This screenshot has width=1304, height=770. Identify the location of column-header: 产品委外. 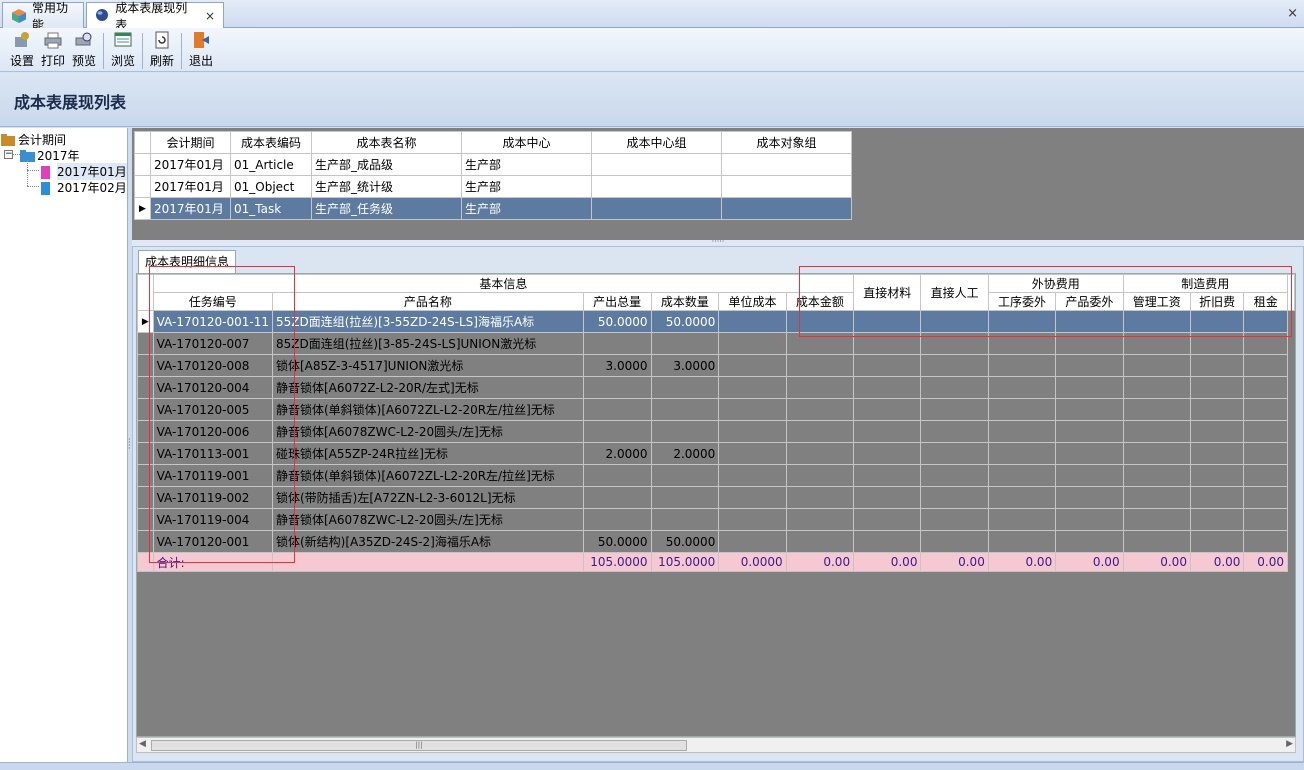
(1089, 301).